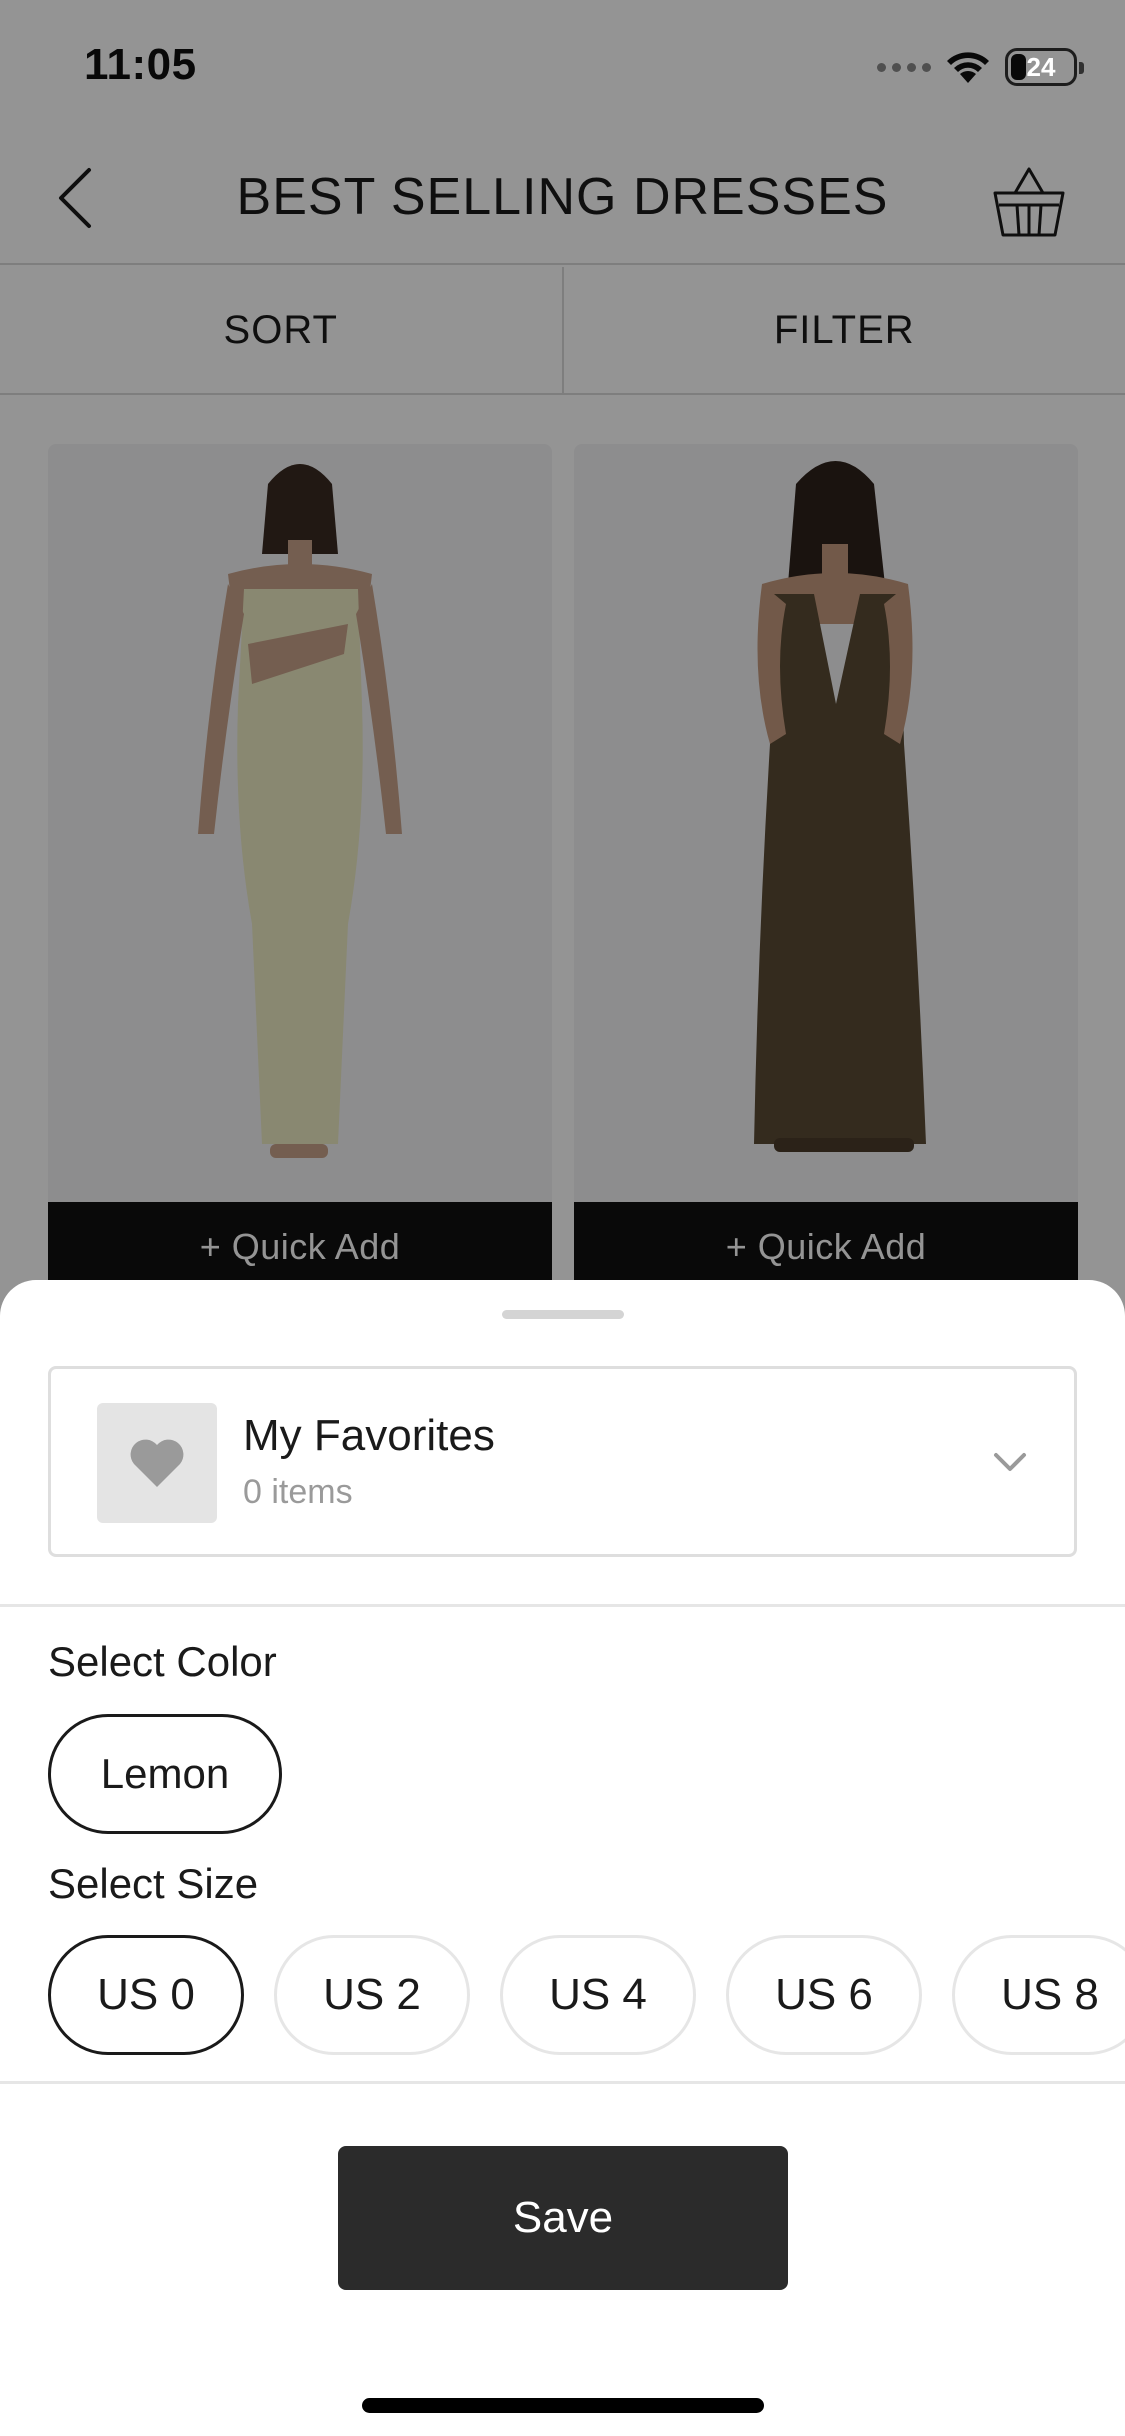  What do you see at coordinates (563, 1314) in the screenshot?
I see `sheet-drag-handle` at bounding box center [563, 1314].